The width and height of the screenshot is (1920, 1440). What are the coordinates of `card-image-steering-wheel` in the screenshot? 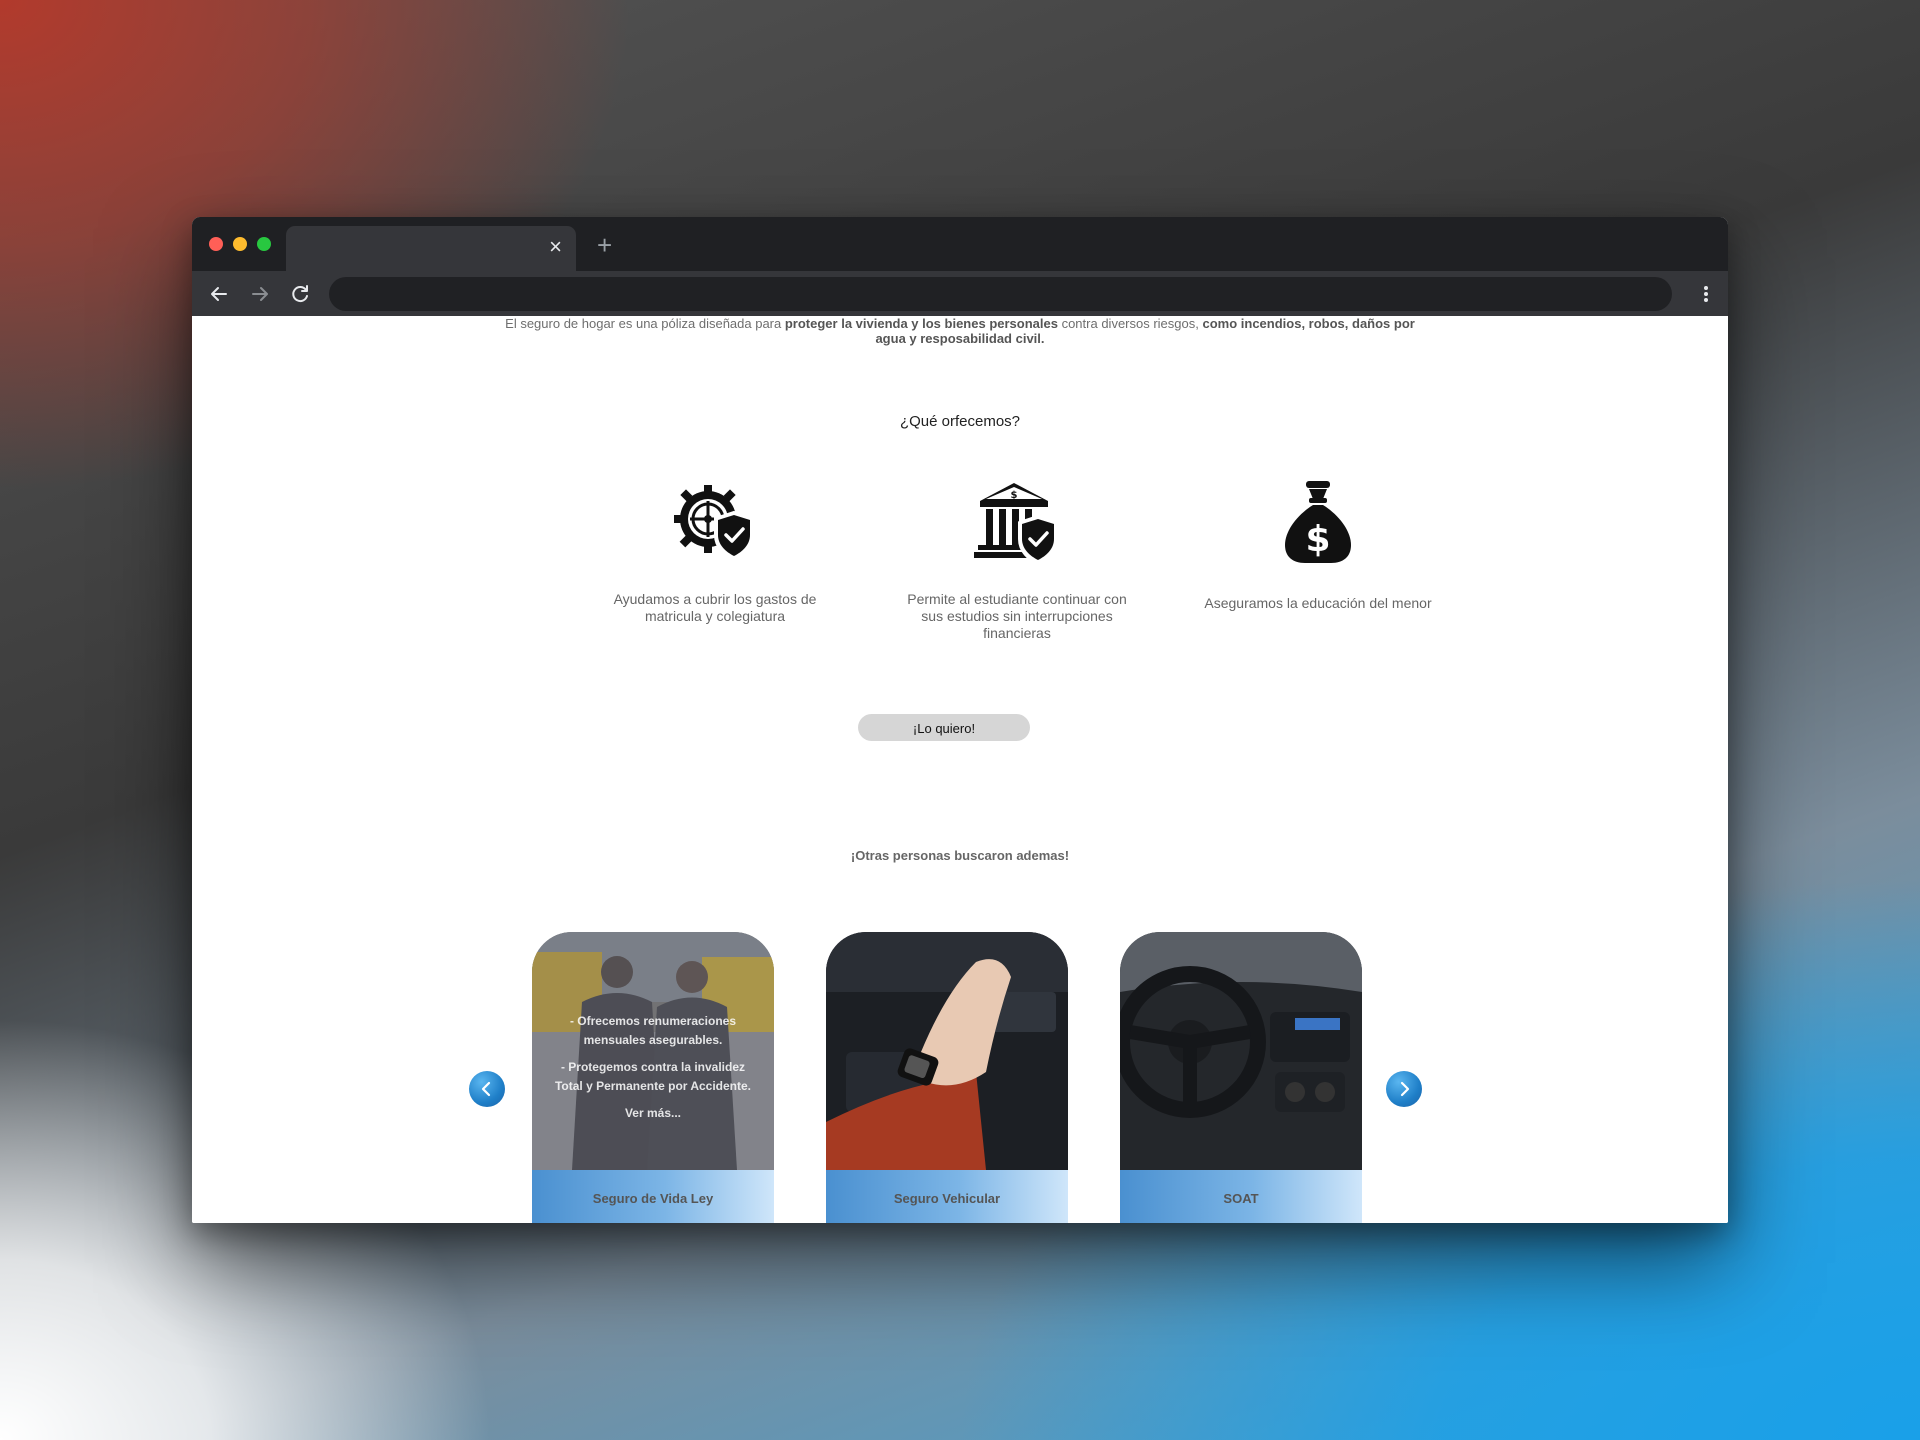 It's located at (1241, 1051).